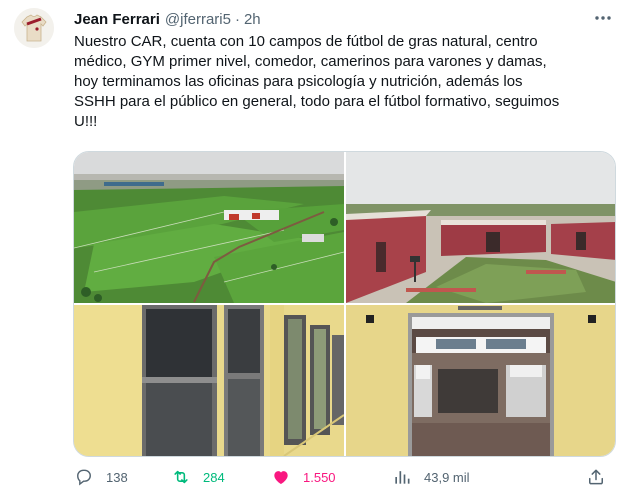 The width and height of the screenshot is (640, 497). I want to click on heart-icon, so click(281, 478).